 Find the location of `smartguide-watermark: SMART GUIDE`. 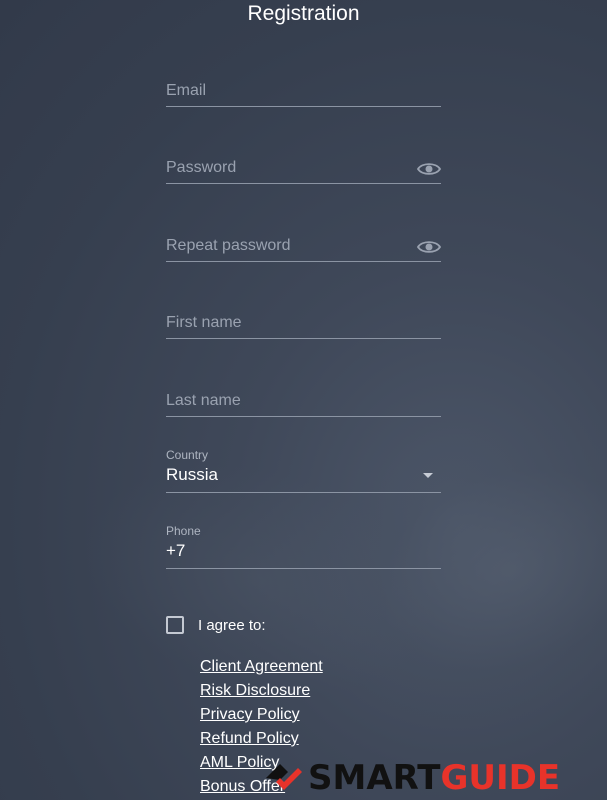

smartguide-watermark: SMART GUIDE is located at coordinates (411, 778).